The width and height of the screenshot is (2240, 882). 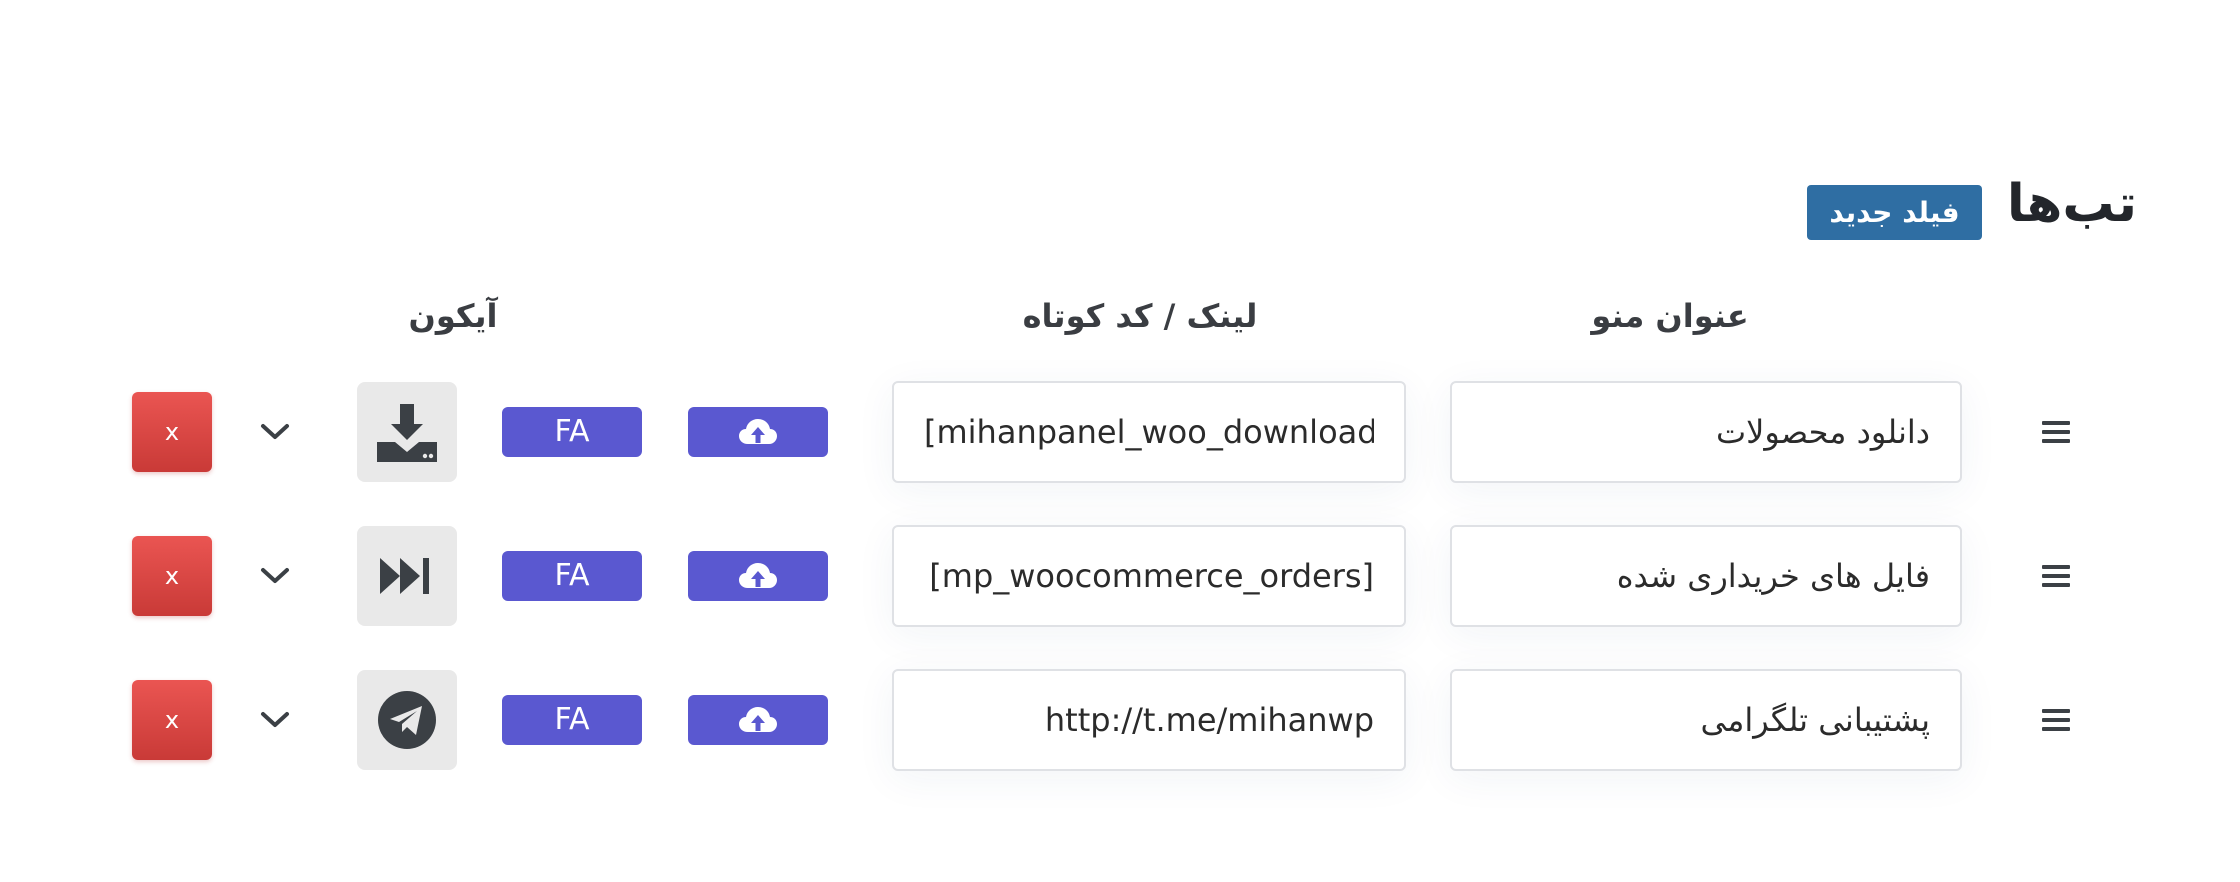 I want to click on column-header-menu-title: عنوان منو, so click(x=1670, y=316).